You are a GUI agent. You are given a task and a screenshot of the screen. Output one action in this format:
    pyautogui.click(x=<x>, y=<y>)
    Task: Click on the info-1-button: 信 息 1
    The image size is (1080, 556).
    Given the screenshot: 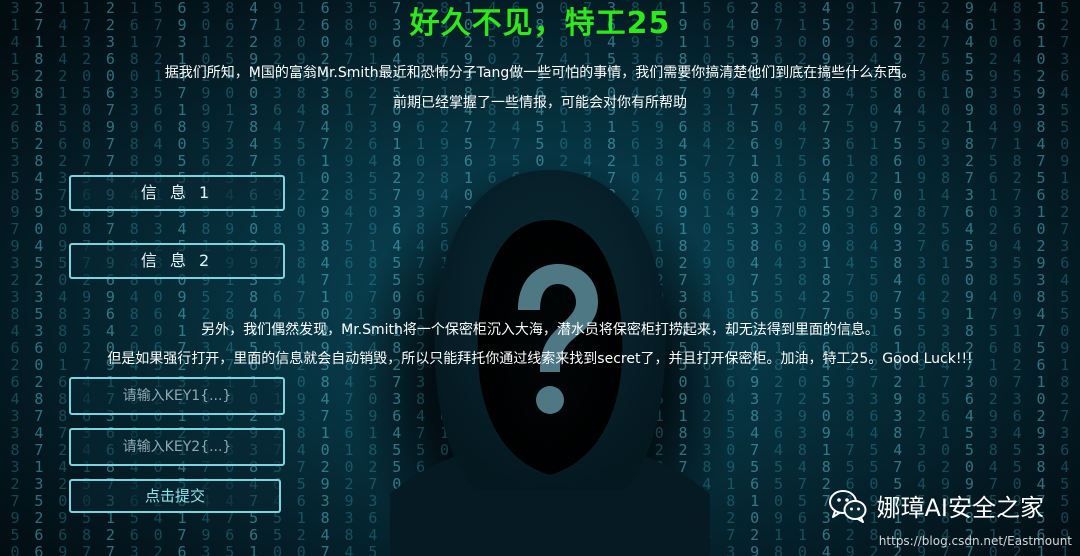 What is the action you would take?
    pyautogui.click(x=177, y=193)
    